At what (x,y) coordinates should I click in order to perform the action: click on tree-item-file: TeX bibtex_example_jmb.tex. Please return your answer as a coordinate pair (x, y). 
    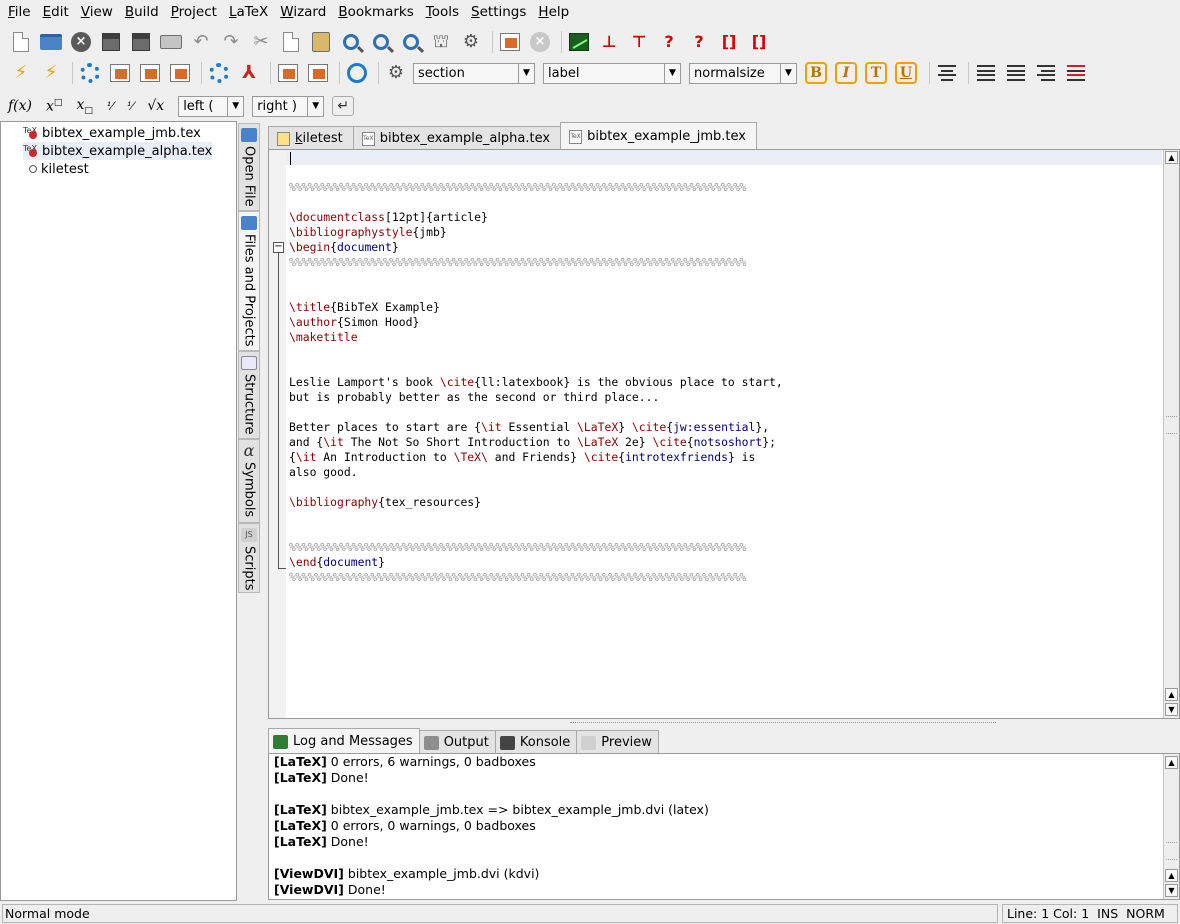
    Looking at the image, I should click on (112, 133).